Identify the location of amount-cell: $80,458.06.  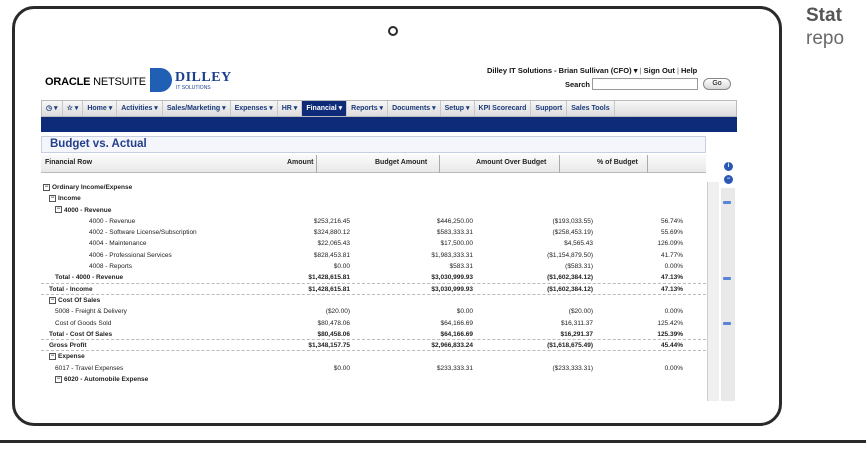
(333, 334).